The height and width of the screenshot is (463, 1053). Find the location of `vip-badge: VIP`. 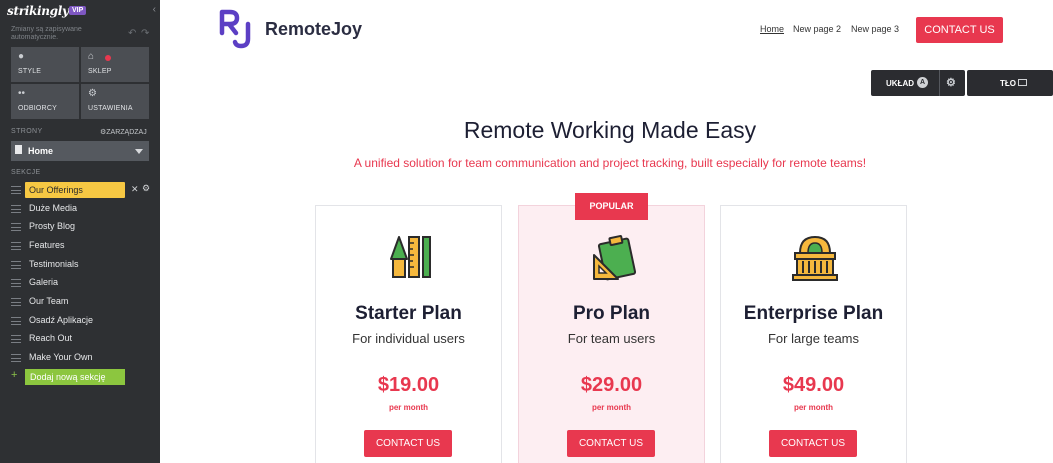

vip-badge: VIP is located at coordinates (78, 10).